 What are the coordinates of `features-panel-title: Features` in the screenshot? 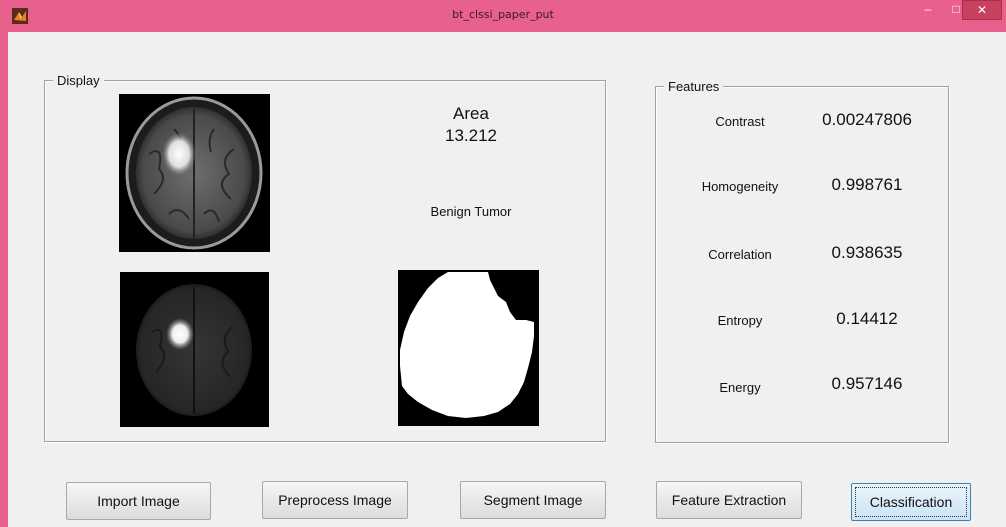 It's located at (694, 86).